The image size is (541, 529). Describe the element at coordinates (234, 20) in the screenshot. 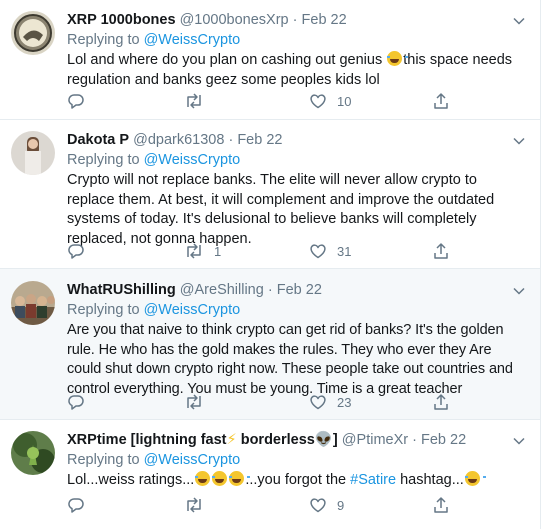

I see `handle: @1000bonesXrp` at that location.